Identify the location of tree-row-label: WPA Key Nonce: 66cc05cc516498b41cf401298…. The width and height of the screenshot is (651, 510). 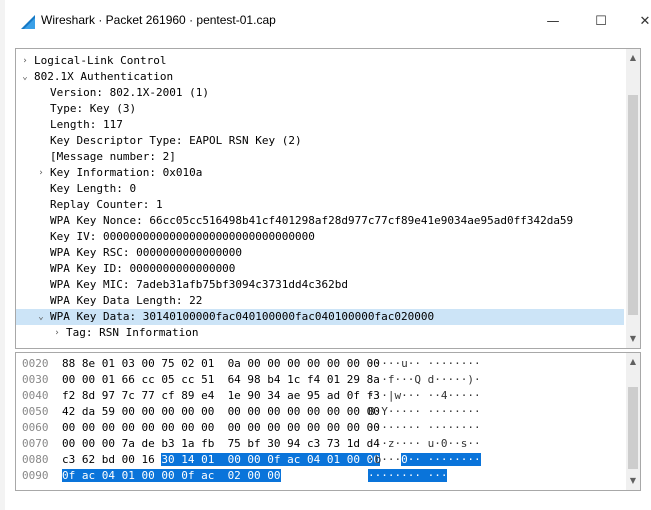
(312, 220).